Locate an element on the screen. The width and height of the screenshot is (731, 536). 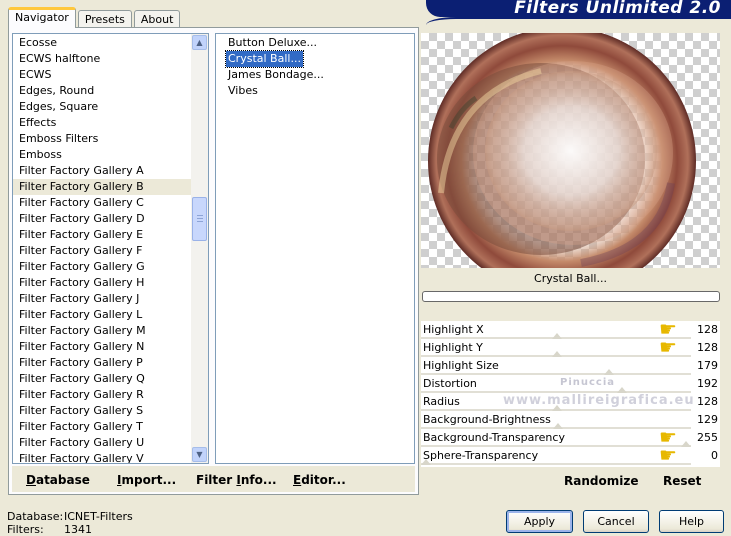
category-item: Filter Factory Gallery G is located at coordinates (103, 267).